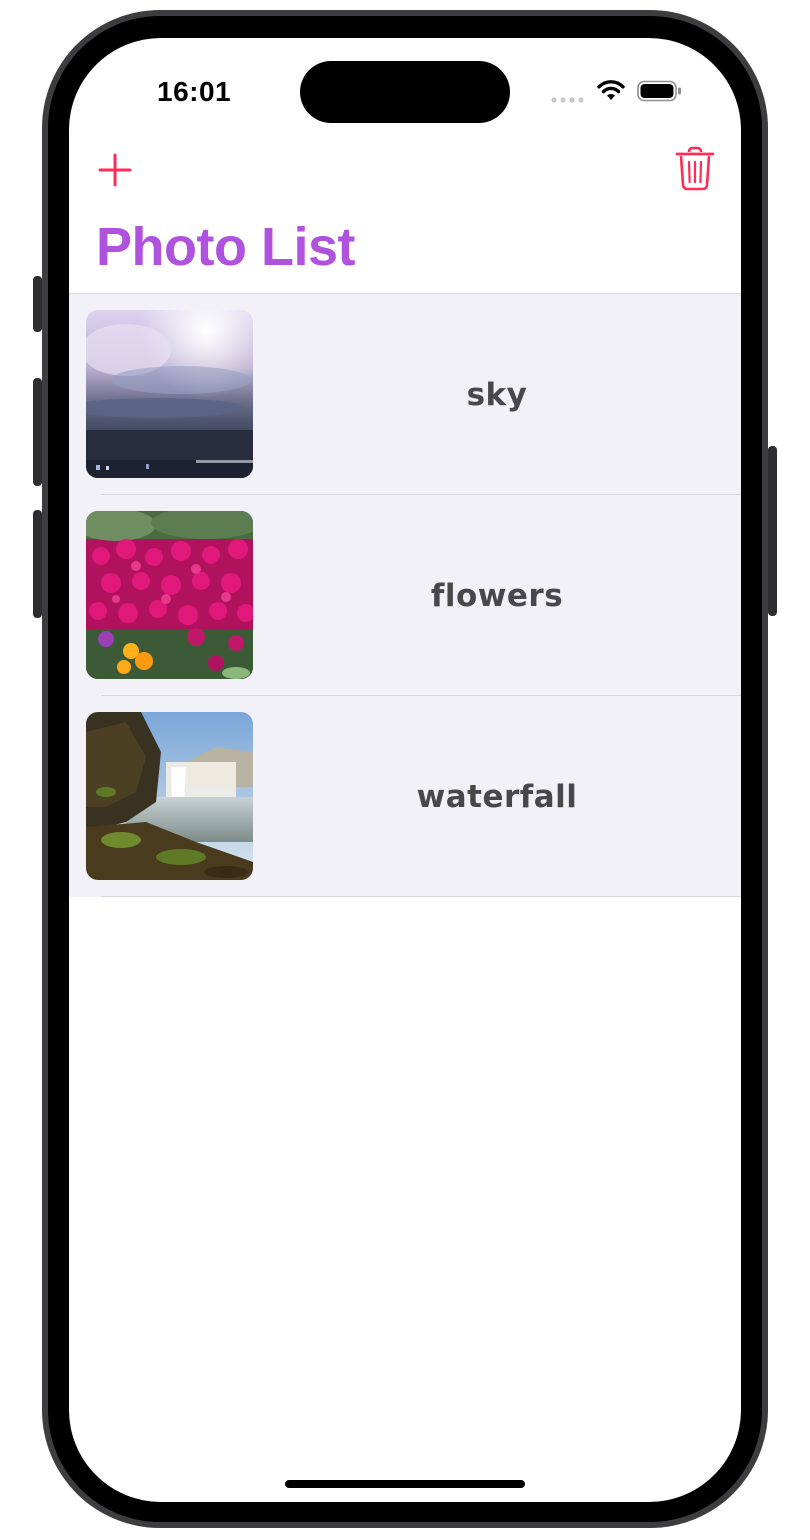 The height and width of the screenshot is (1540, 810). What do you see at coordinates (194, 91) in the screenshot?
I see `status-time: 16:01` at bounding box center [194, 91].